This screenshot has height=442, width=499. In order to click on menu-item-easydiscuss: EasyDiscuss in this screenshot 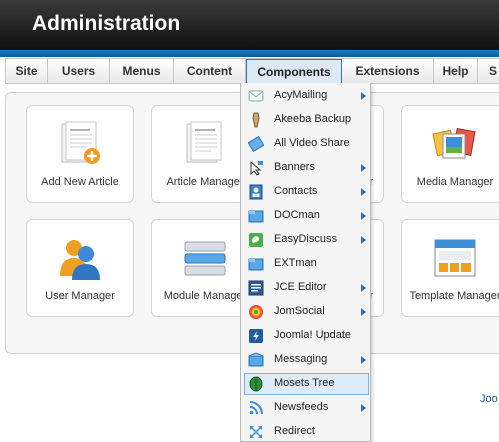, I will do `click(306, 240)`.